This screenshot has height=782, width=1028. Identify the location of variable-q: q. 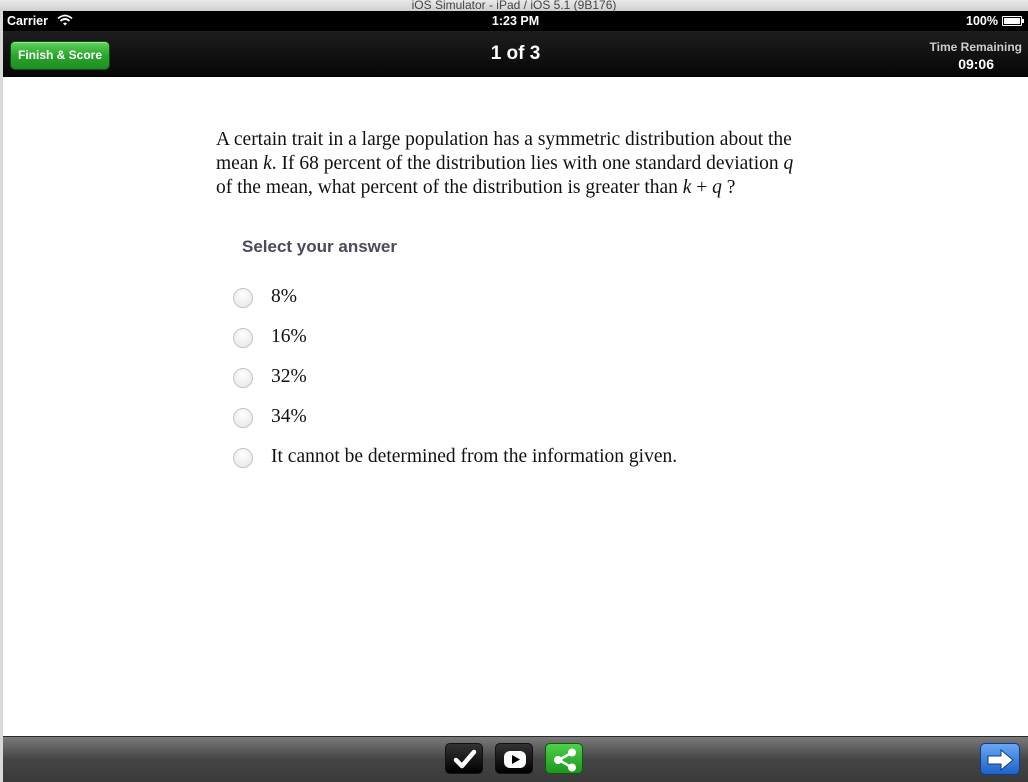
(788, 163).